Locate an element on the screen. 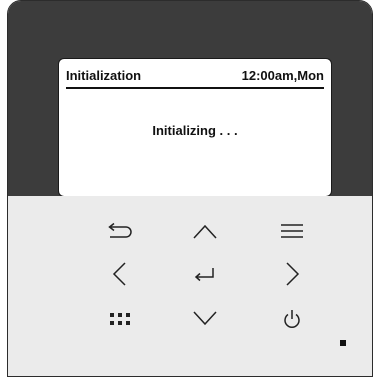 Image resolution: width=374 pixels, height=379 pixels. down-arrow-icon is located at coordinates (205, 318).